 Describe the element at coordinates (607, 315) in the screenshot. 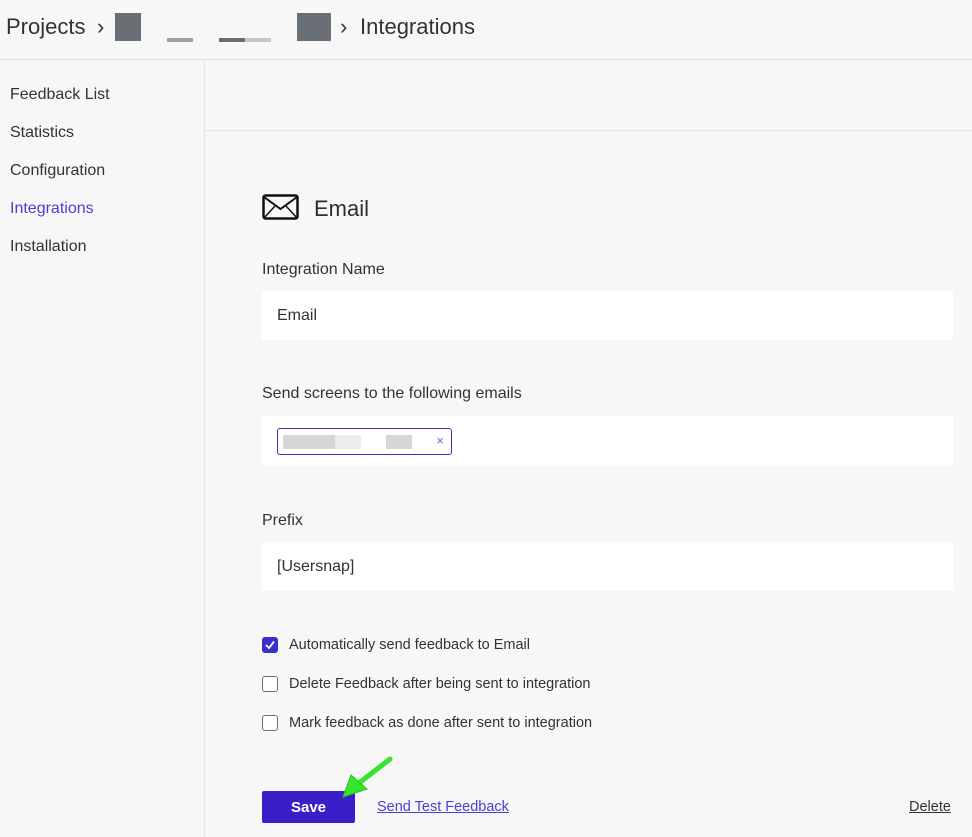

I see `integration-name-input` at that location.